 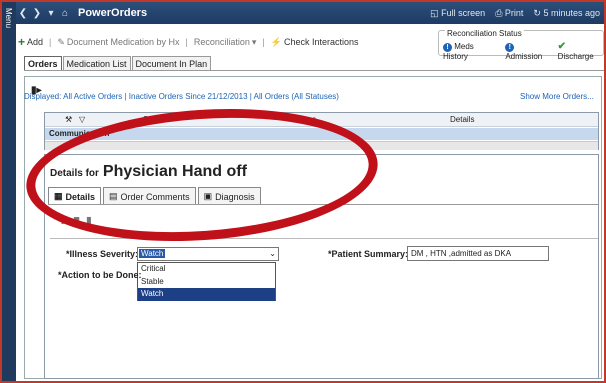 I want to click on column-header-status: Status, so click(x=154, y=119).